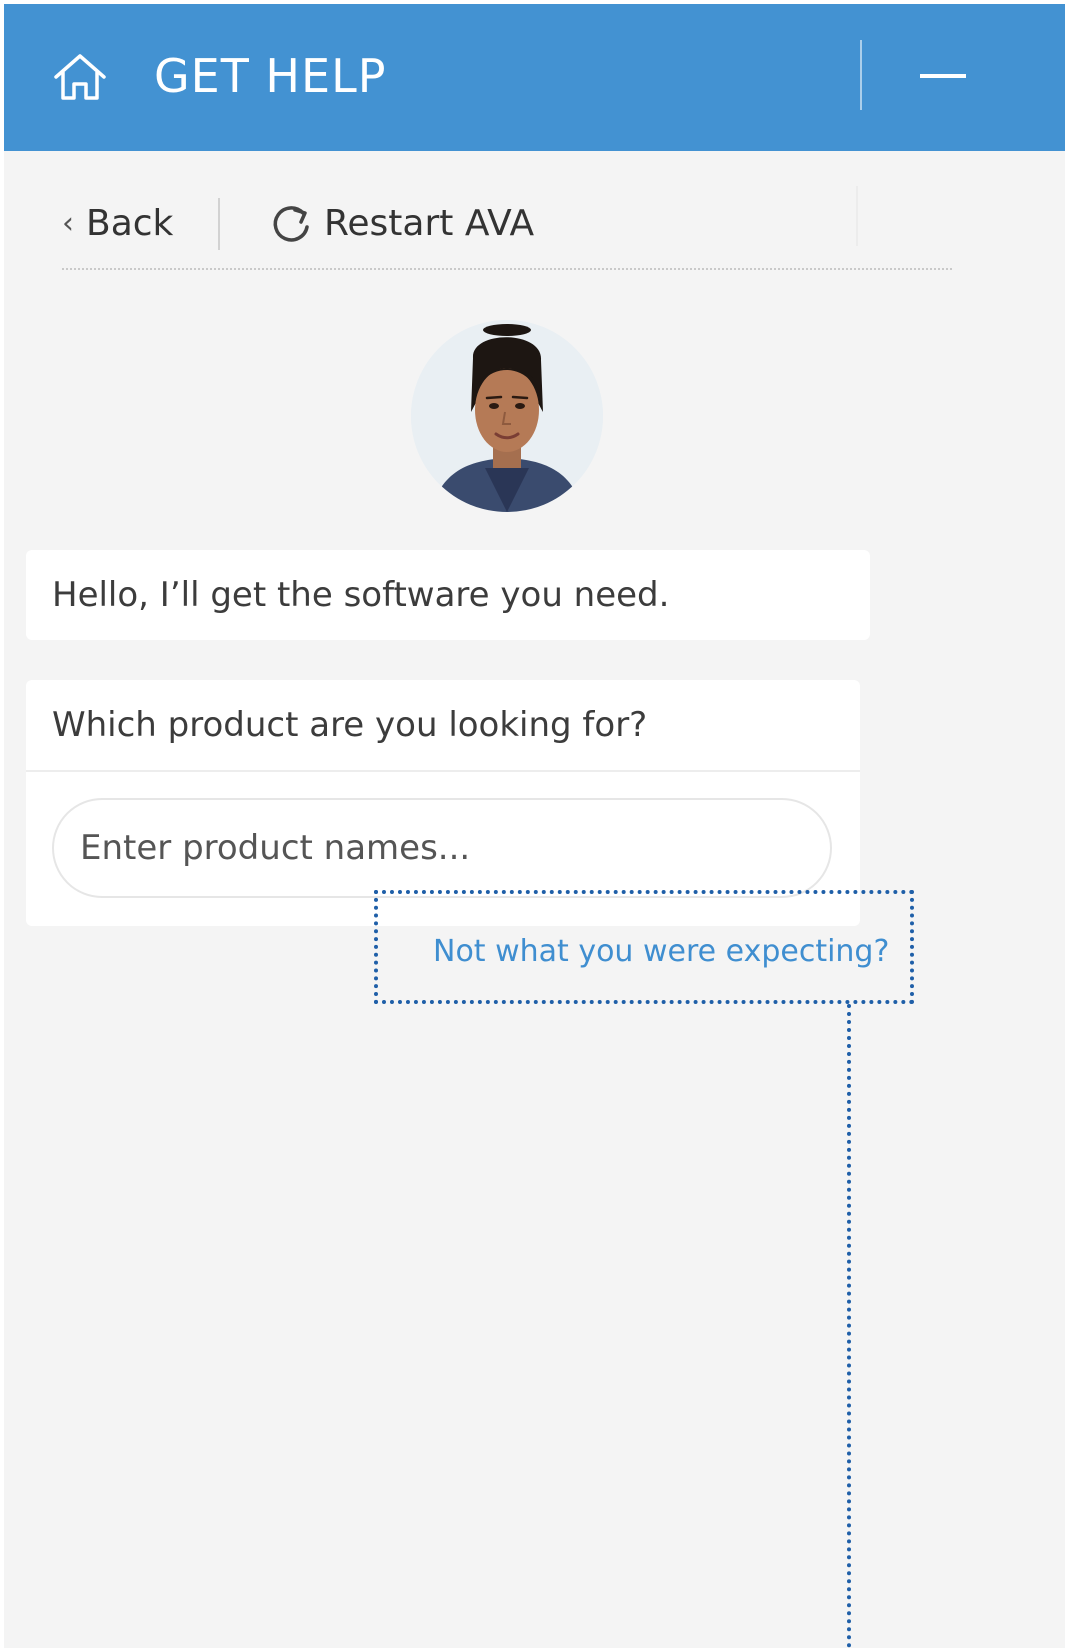  Describe the element at coordinates (443, 771) in the screenshot. I see `question-divider` at that location.